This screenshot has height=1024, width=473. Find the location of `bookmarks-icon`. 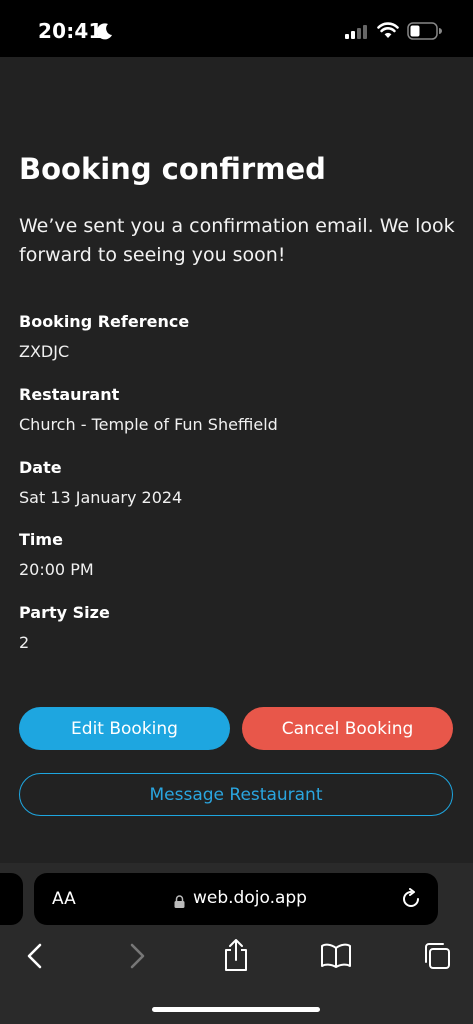

bookmarks-icon is located at coordinates (336, 958).